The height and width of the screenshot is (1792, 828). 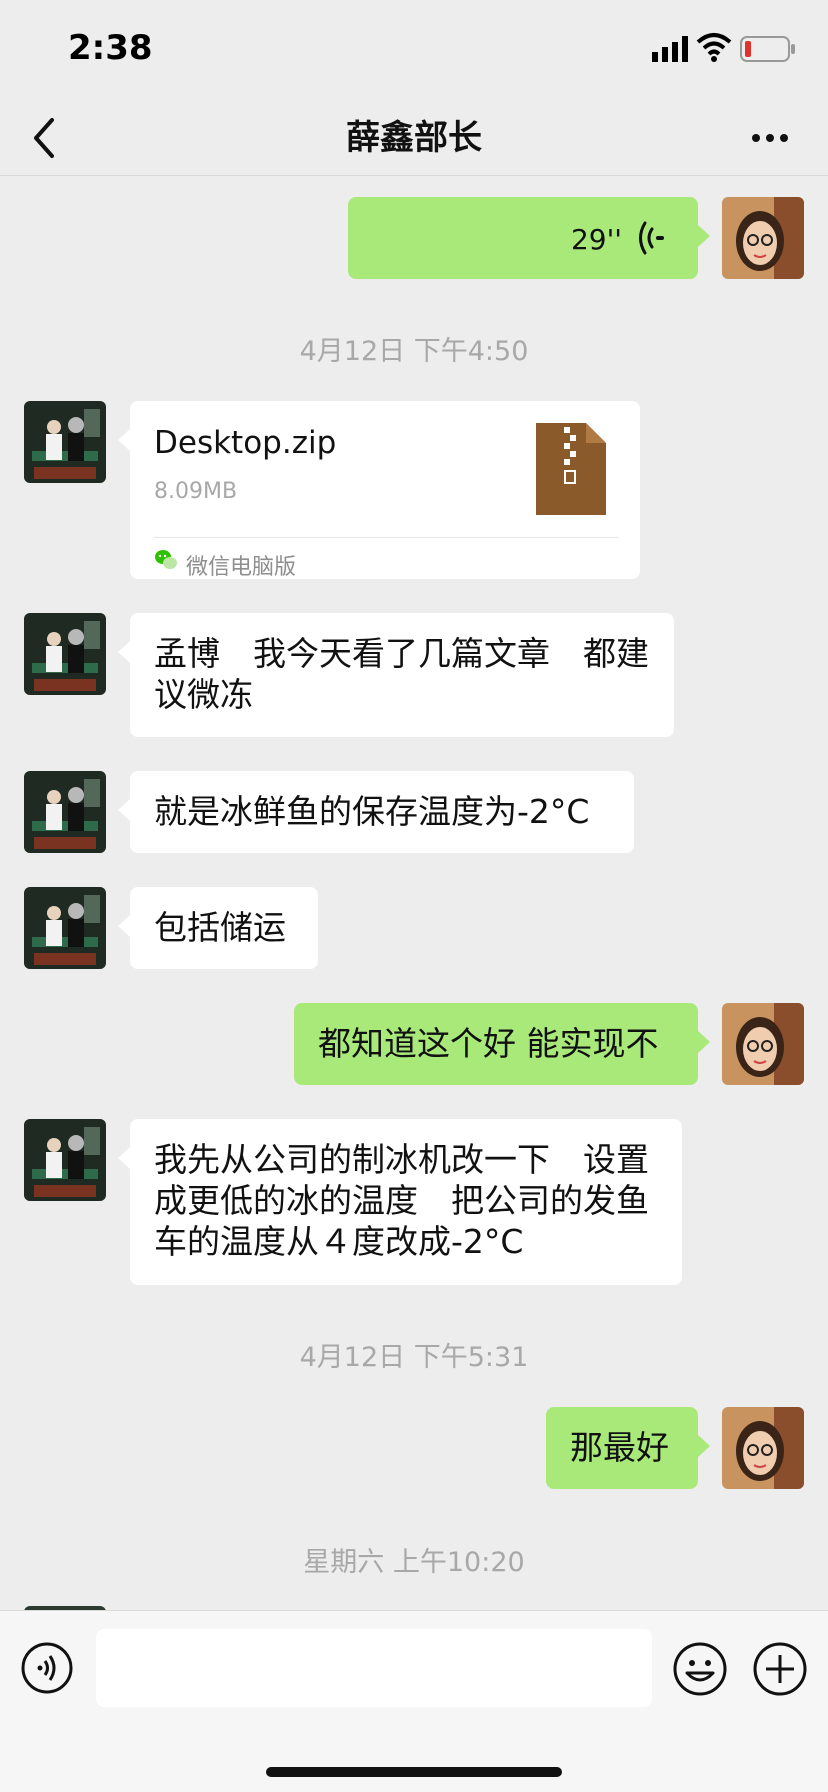 I want to click on input-bar, so click(x=414, y=1701).